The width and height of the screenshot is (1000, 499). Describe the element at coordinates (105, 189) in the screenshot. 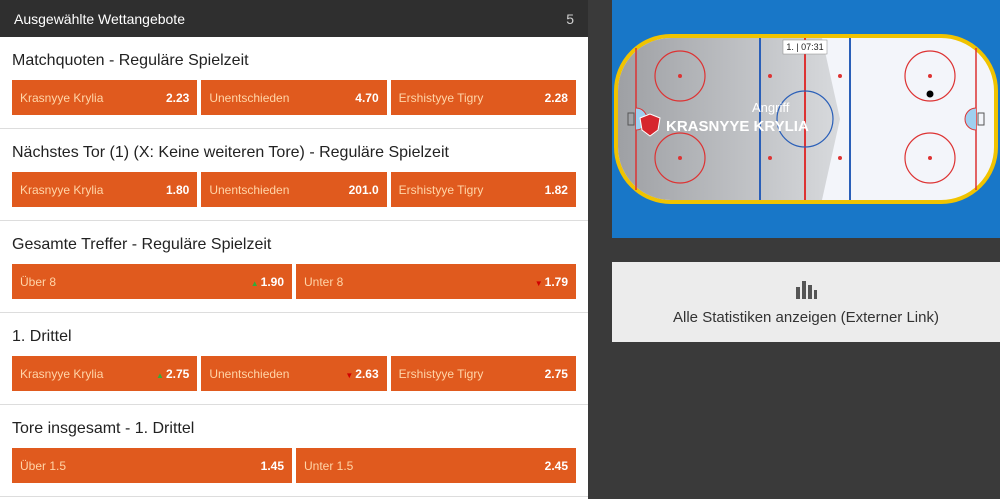

I see `odds-button: Krasnyye Krylia 1.80` at that location.